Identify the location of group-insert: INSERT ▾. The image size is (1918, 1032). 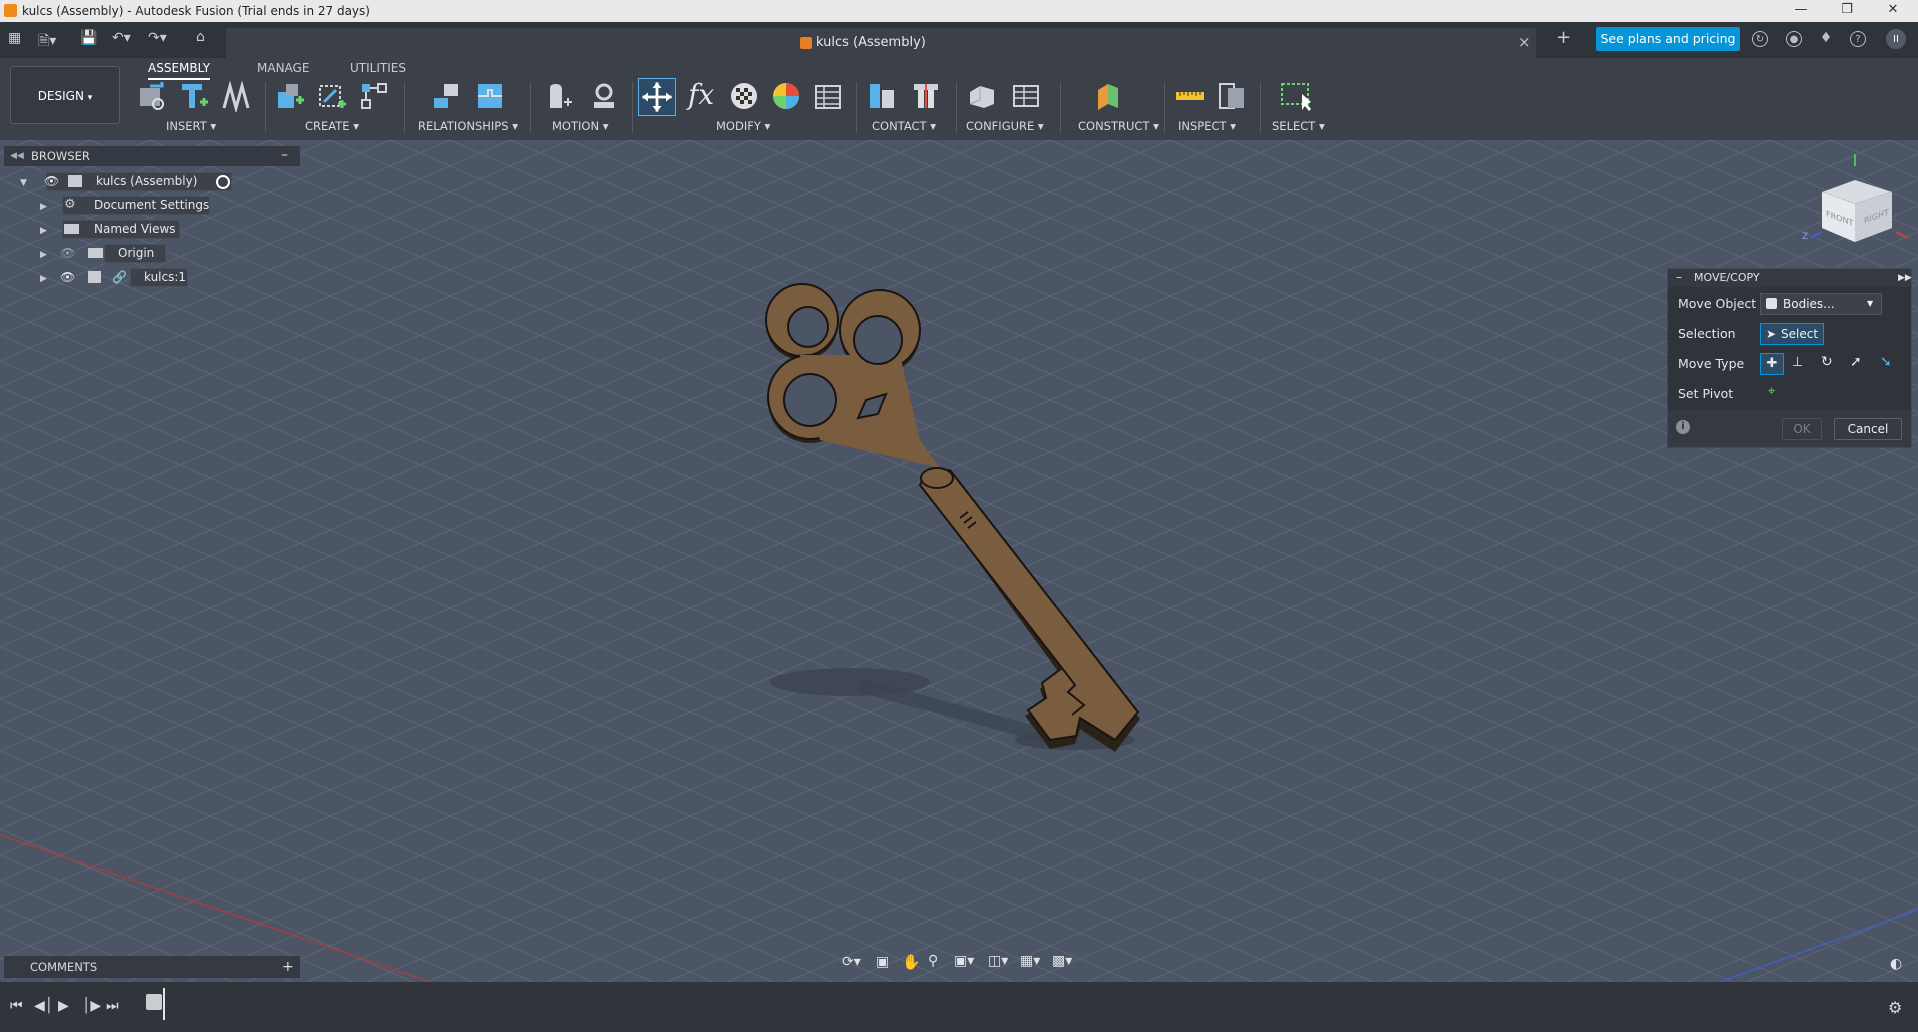
(191, 126).